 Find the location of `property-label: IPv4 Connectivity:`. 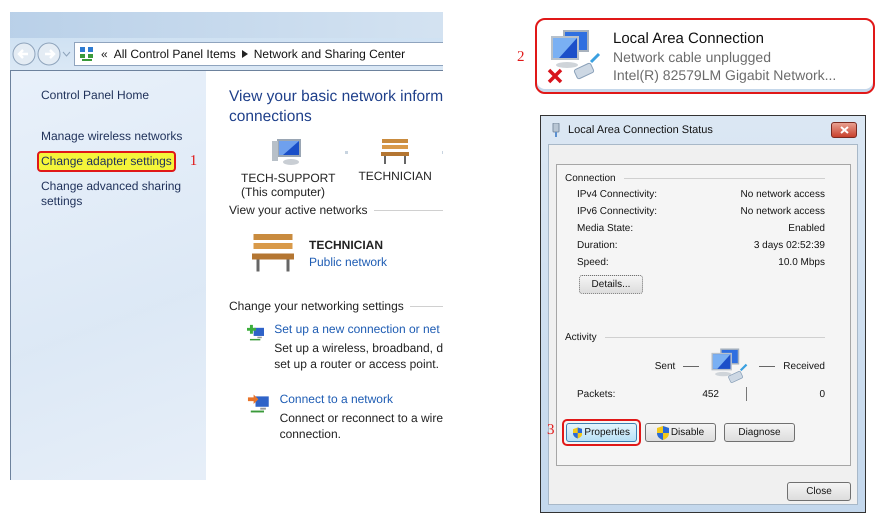

property-label: IPv4 Connectivity: is located at coordinates (617, 195).